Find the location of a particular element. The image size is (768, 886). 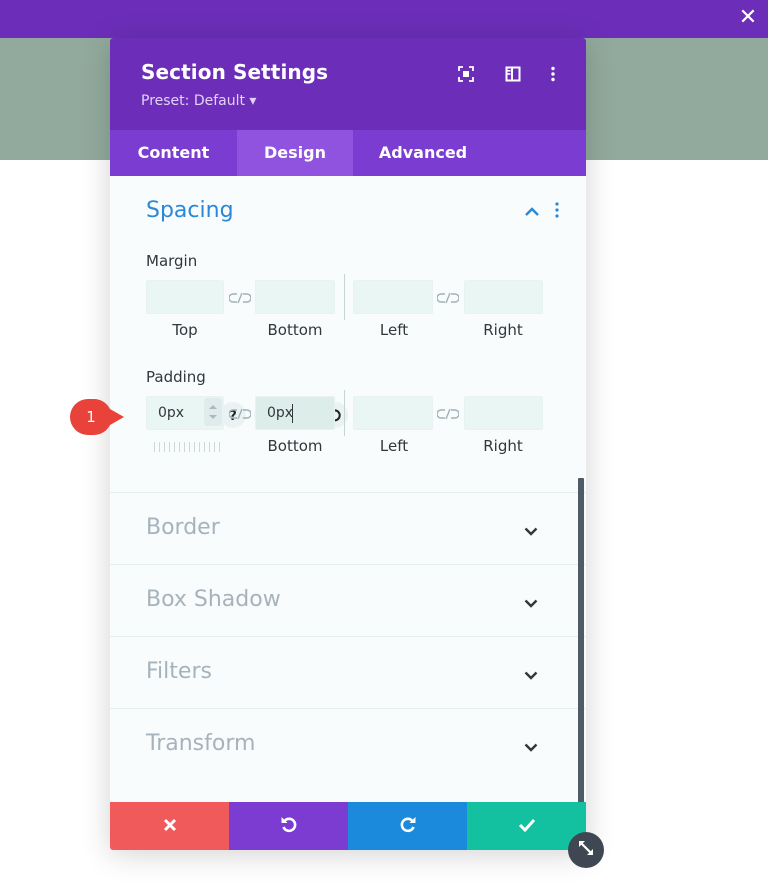

preset-selector: Preset: Default ▾ is located at coordinates (198, 101).